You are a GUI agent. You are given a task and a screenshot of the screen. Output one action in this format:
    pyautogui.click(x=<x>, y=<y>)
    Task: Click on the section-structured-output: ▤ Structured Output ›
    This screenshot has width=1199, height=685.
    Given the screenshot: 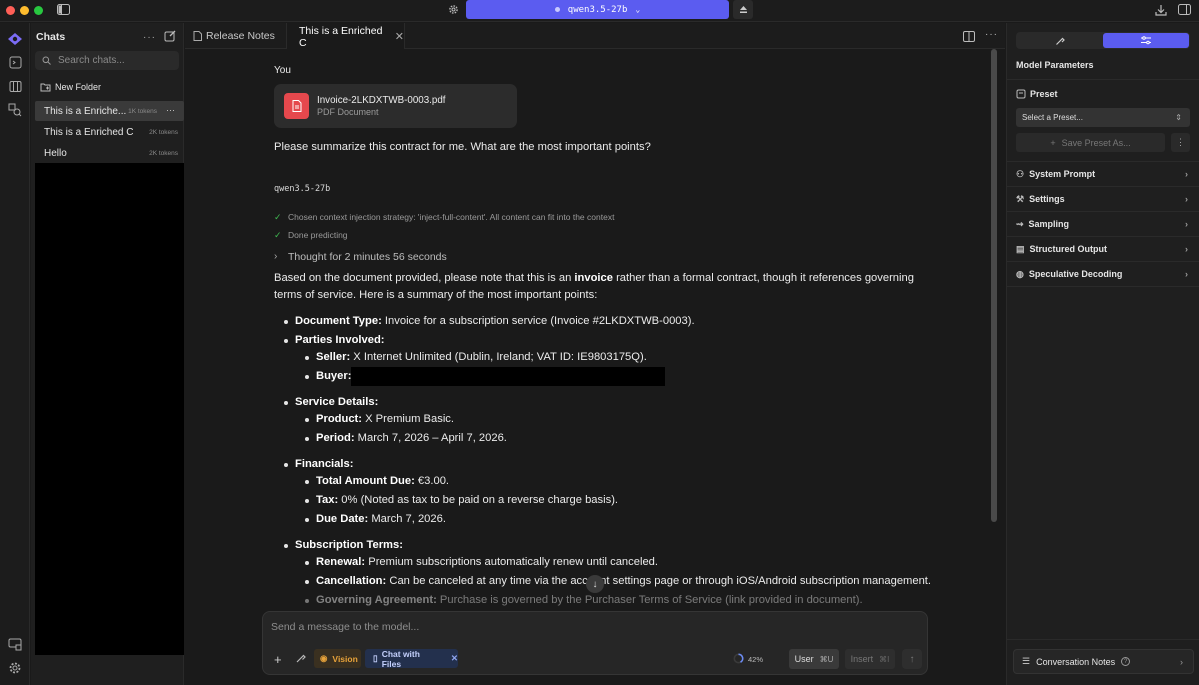 What is the action you would take?
    pyautogui.click(x=1103, y=249)
    